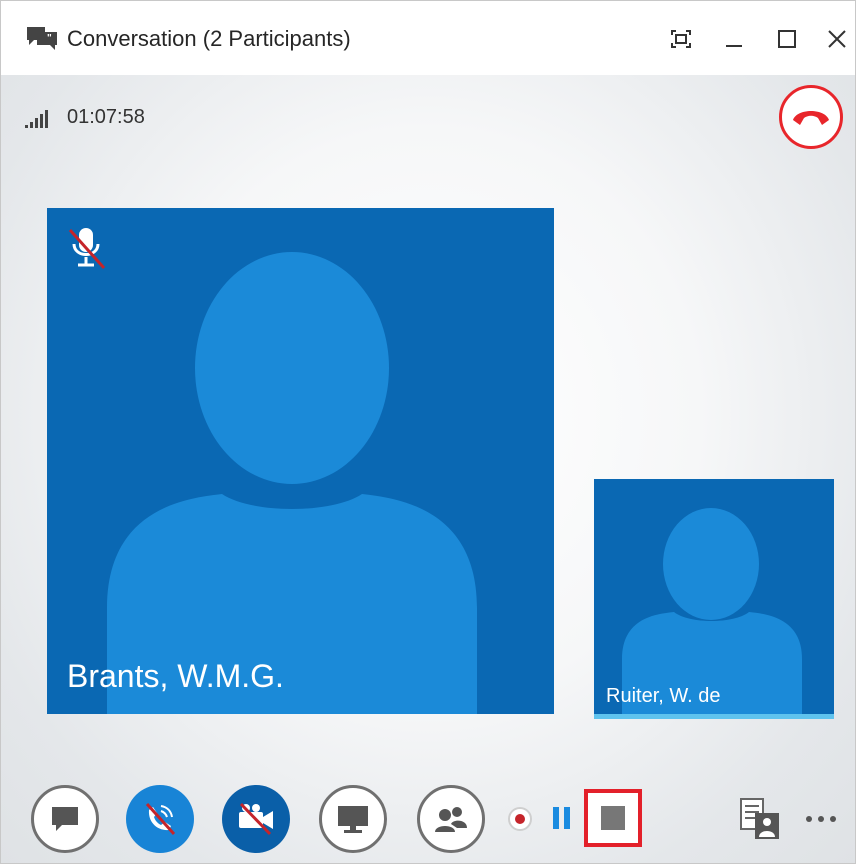 This screenshot has width=856, height=864. I want to click on video-off-icon, so click(256, 819).